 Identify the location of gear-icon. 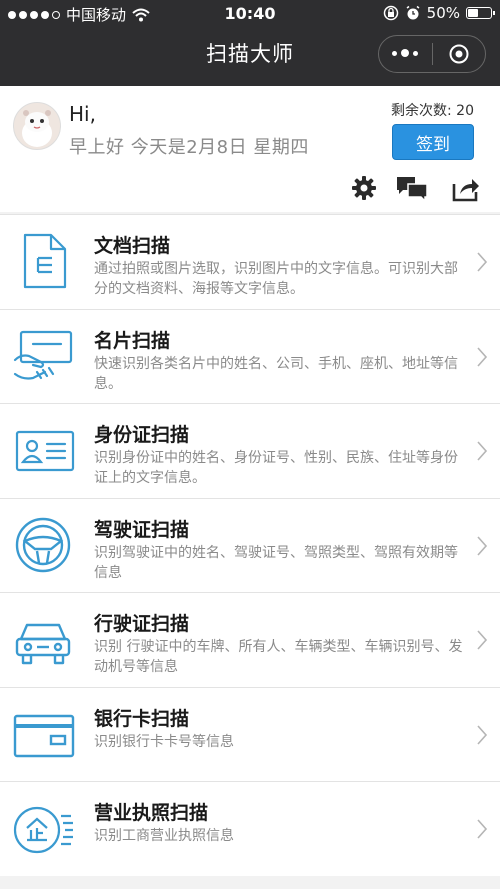
(364, 188).